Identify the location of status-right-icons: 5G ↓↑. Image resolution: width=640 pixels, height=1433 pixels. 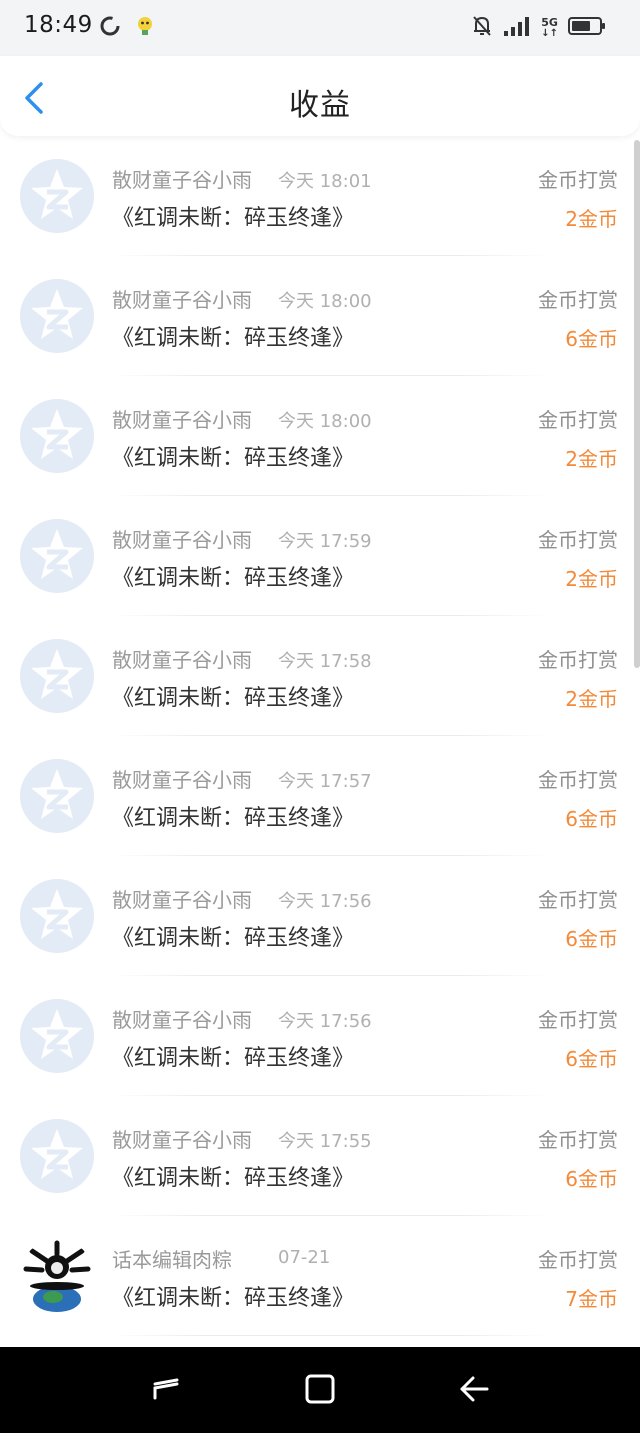
(538, 28).